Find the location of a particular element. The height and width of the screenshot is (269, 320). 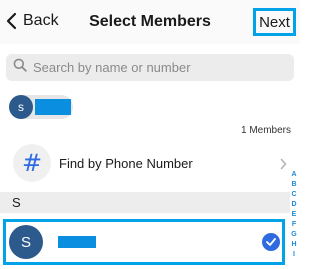

avatar: s is located at coordinates (21, 107).